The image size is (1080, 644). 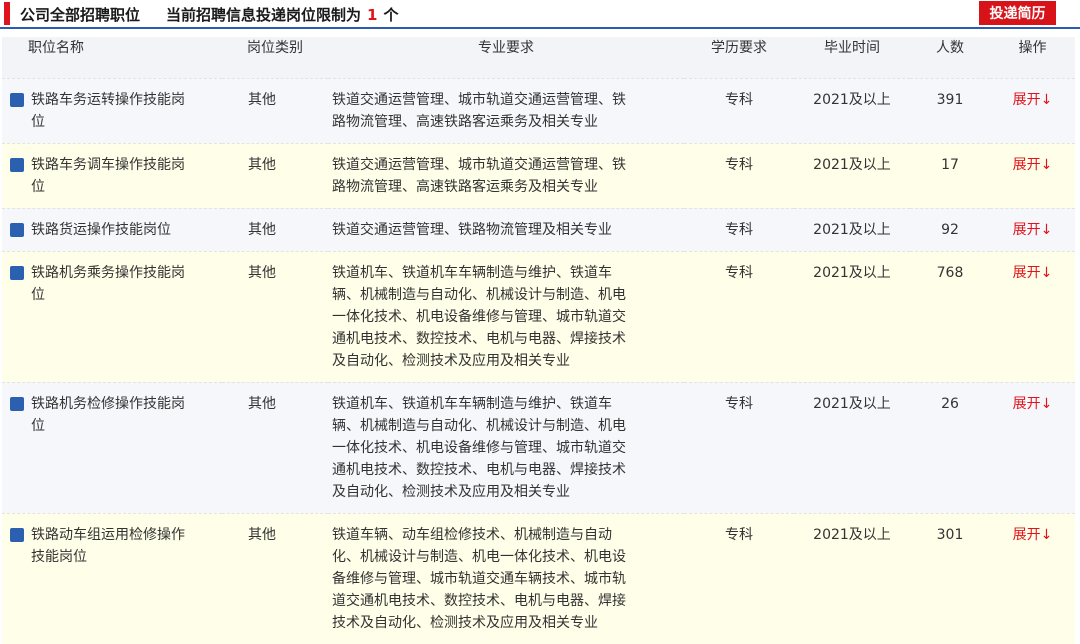 What do you see at coordinates (950, 578) in the screenshot?
I see `job-count: 301` at bounding box center [950, 578].